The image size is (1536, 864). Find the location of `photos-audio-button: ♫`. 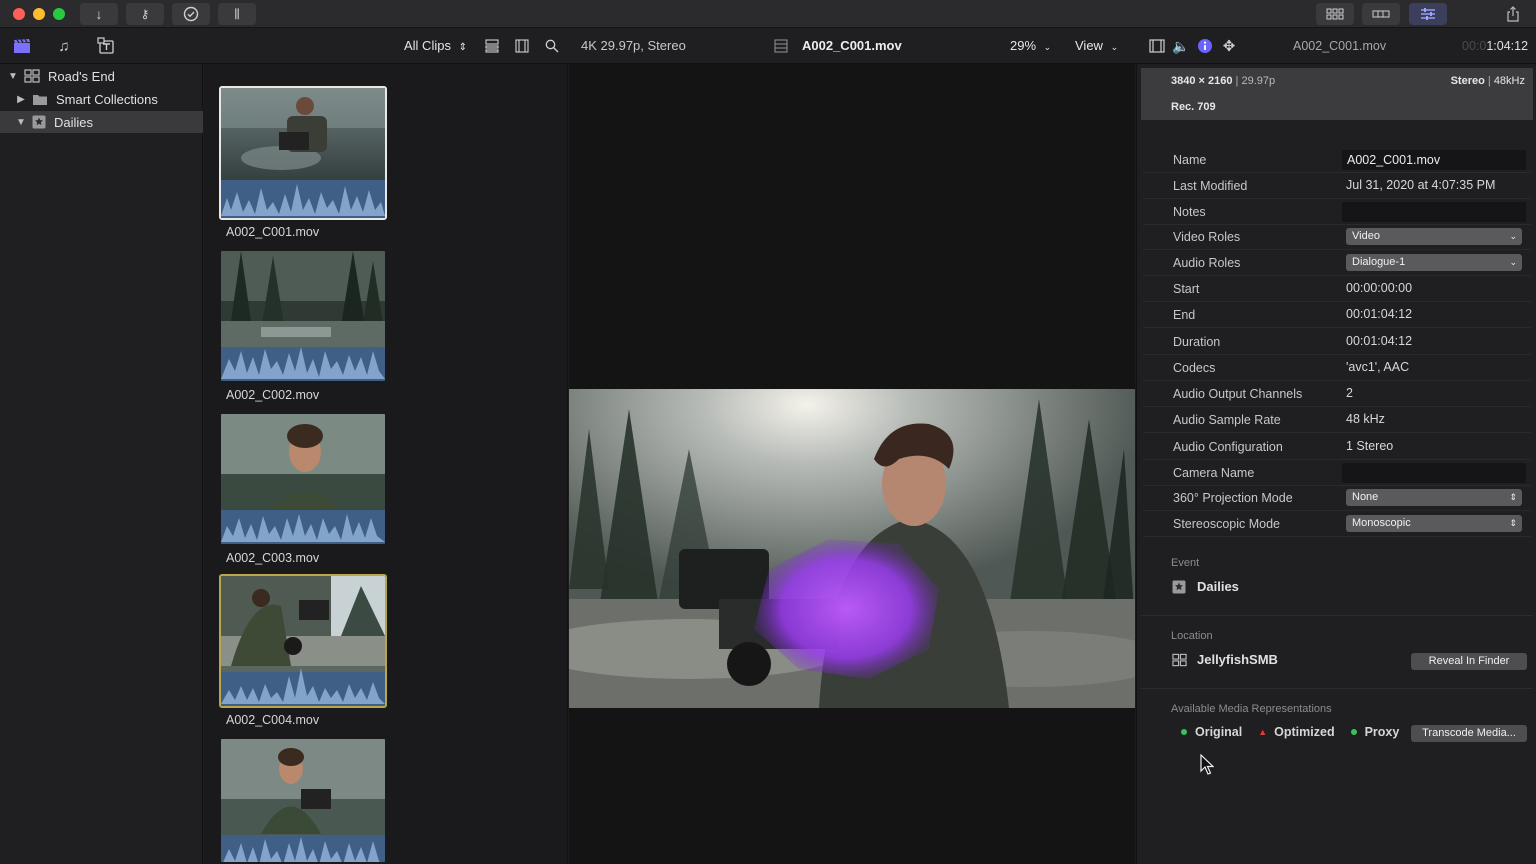

photos-audio-button: ♫ is located at coordinates (64, 46).